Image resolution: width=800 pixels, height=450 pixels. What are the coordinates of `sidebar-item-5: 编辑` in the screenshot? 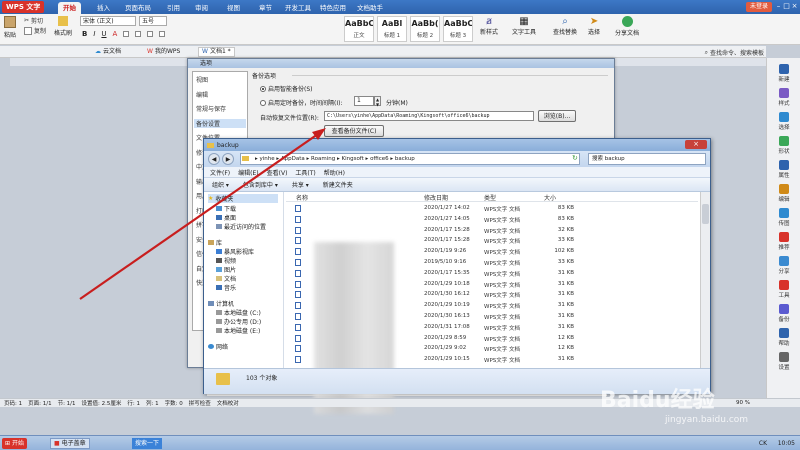 It's located at (783, 193).